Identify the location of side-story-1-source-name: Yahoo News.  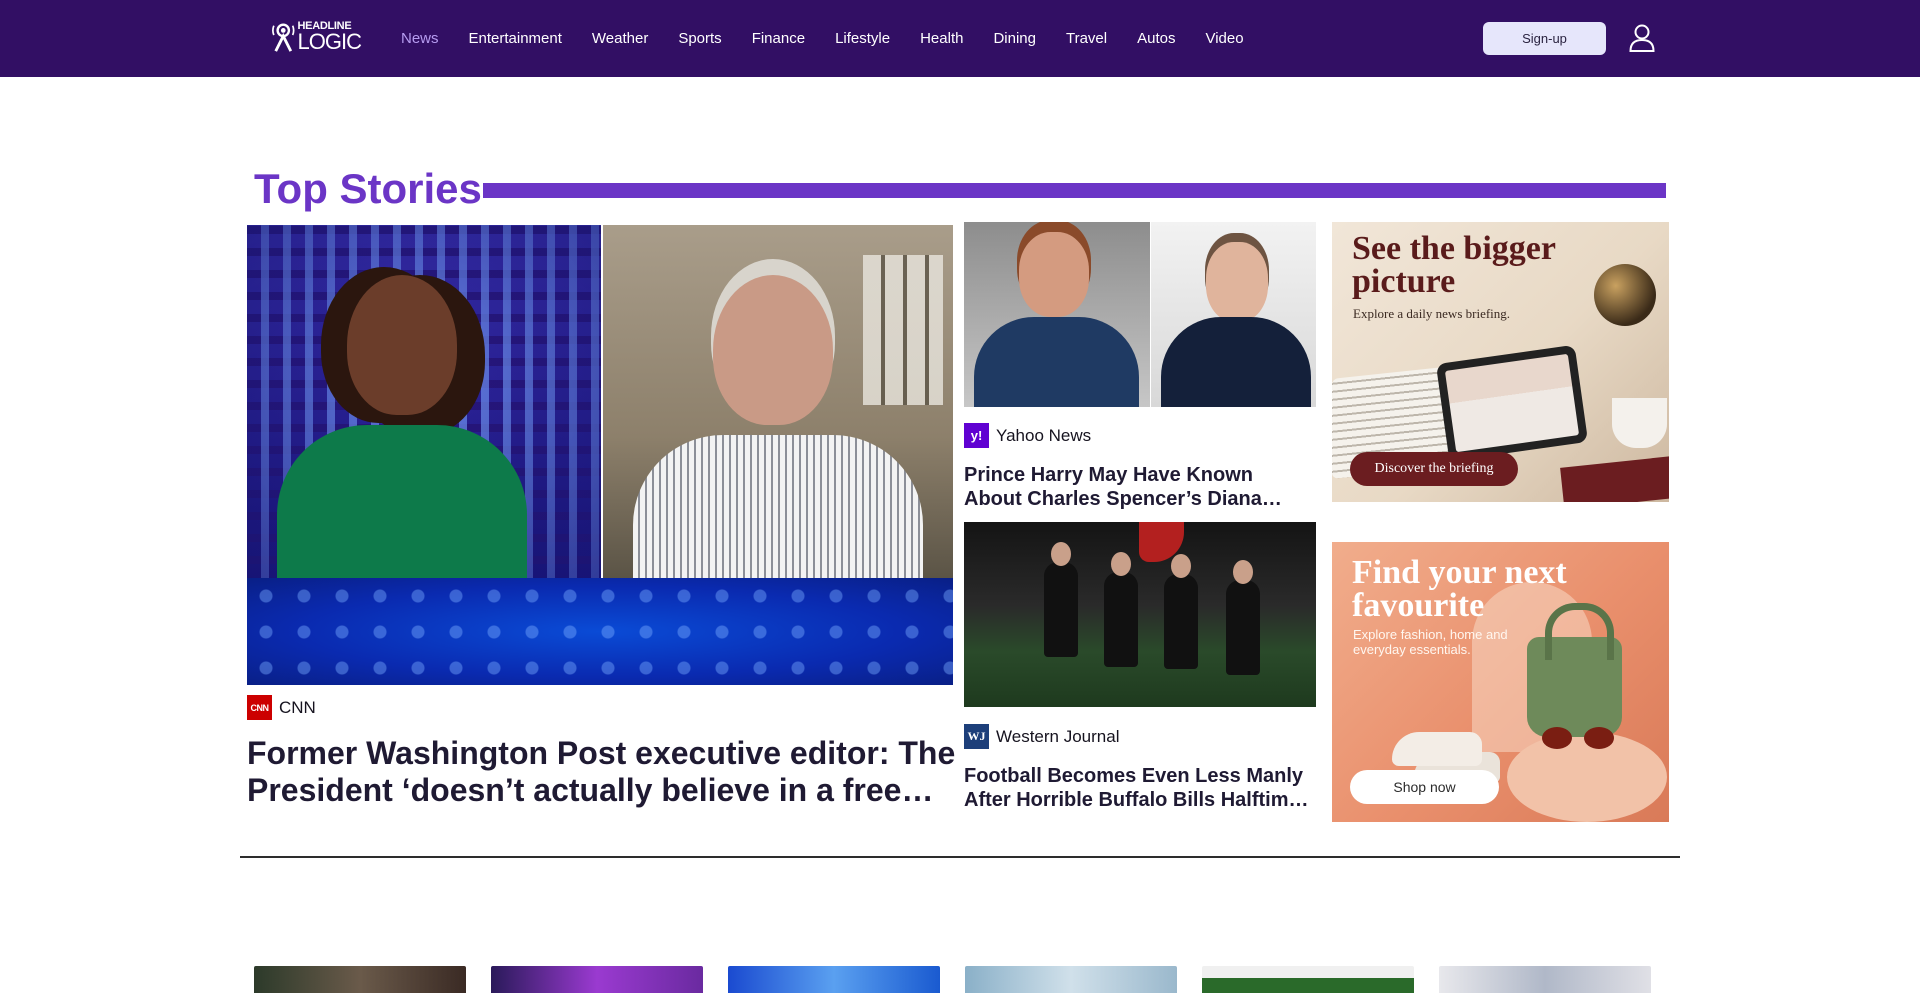
(1044, 435).